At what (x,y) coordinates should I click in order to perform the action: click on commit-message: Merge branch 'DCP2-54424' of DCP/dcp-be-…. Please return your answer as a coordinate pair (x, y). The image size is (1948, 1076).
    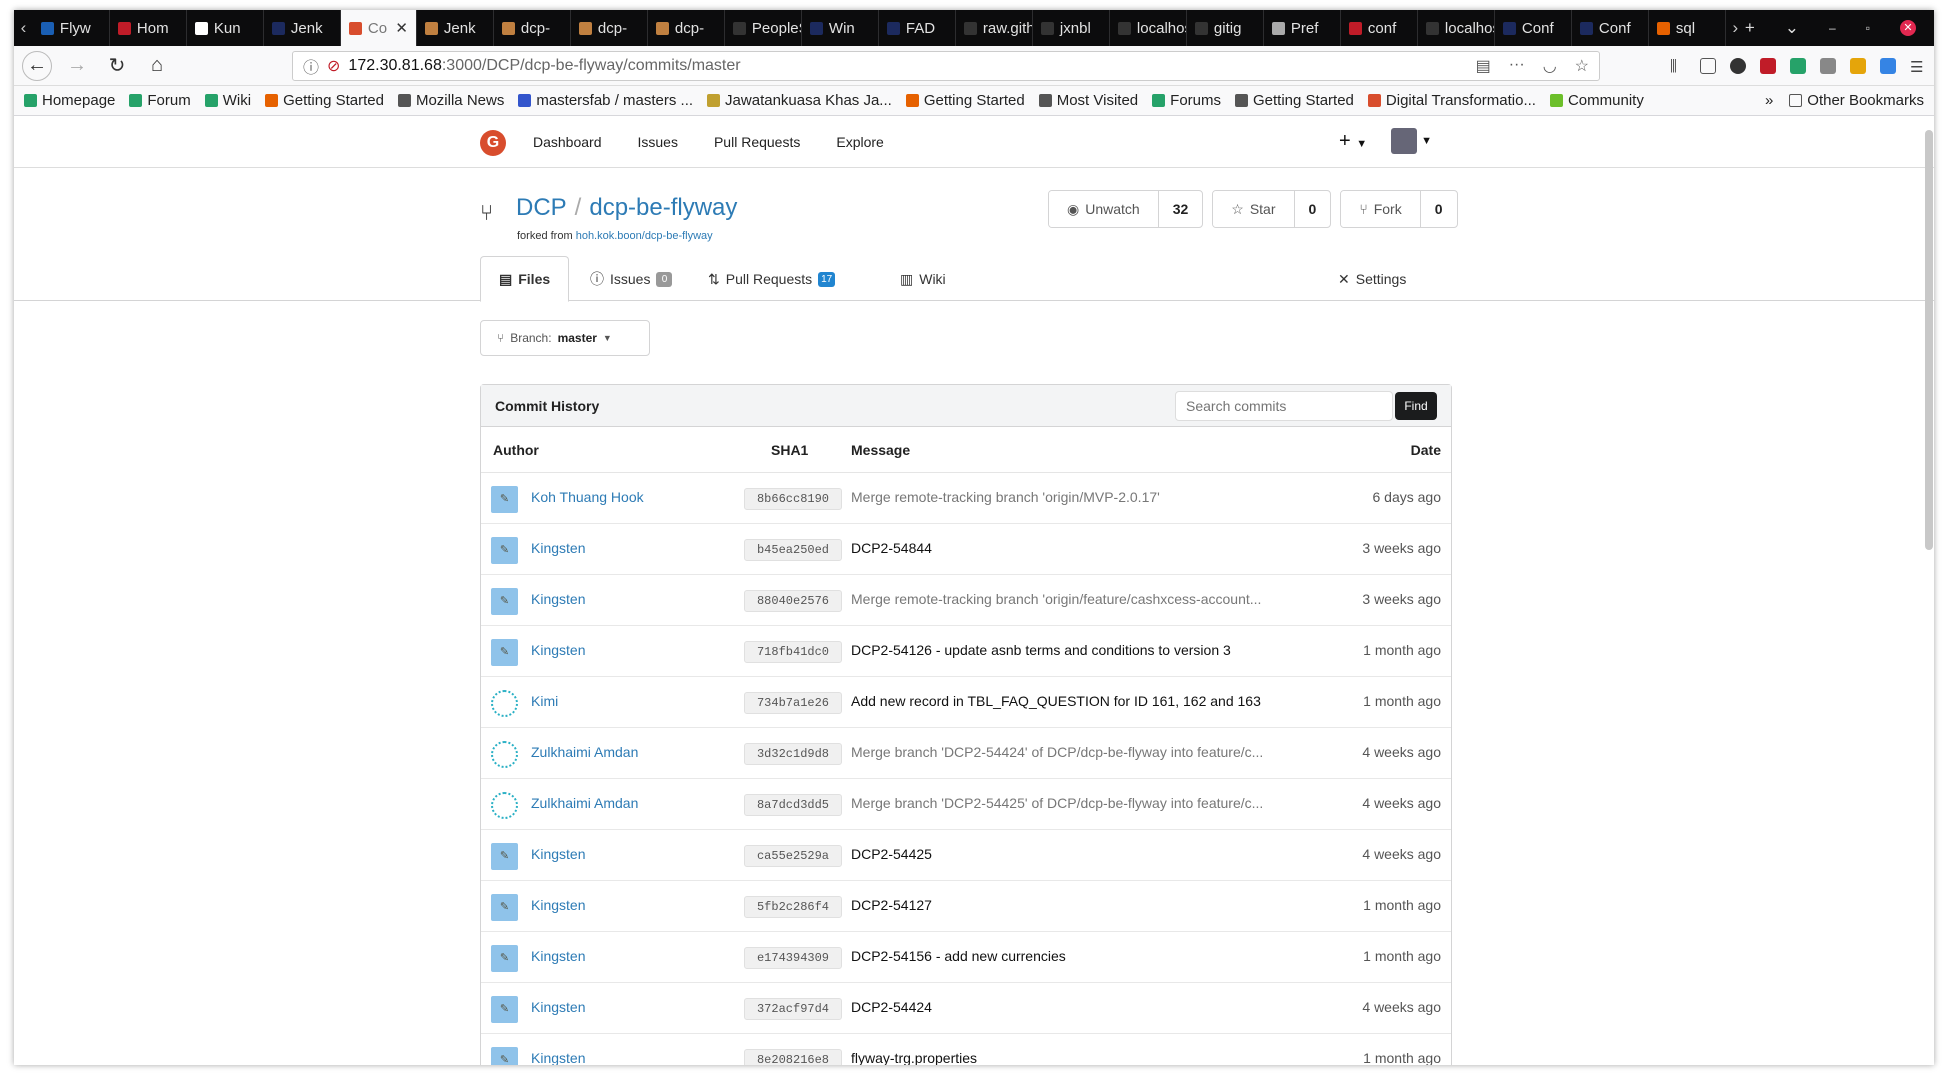
    Looking at the image, I should click on (1061, 752).